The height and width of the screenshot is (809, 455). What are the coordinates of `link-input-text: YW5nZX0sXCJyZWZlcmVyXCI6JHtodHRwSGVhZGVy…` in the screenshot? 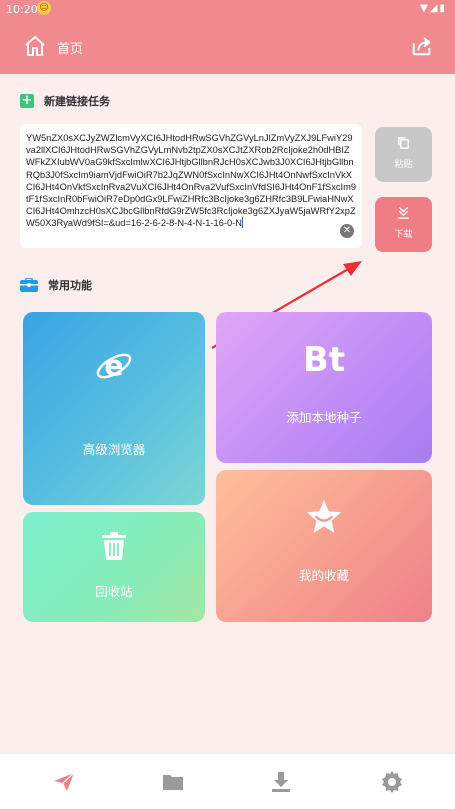 It's located at (191, 181).